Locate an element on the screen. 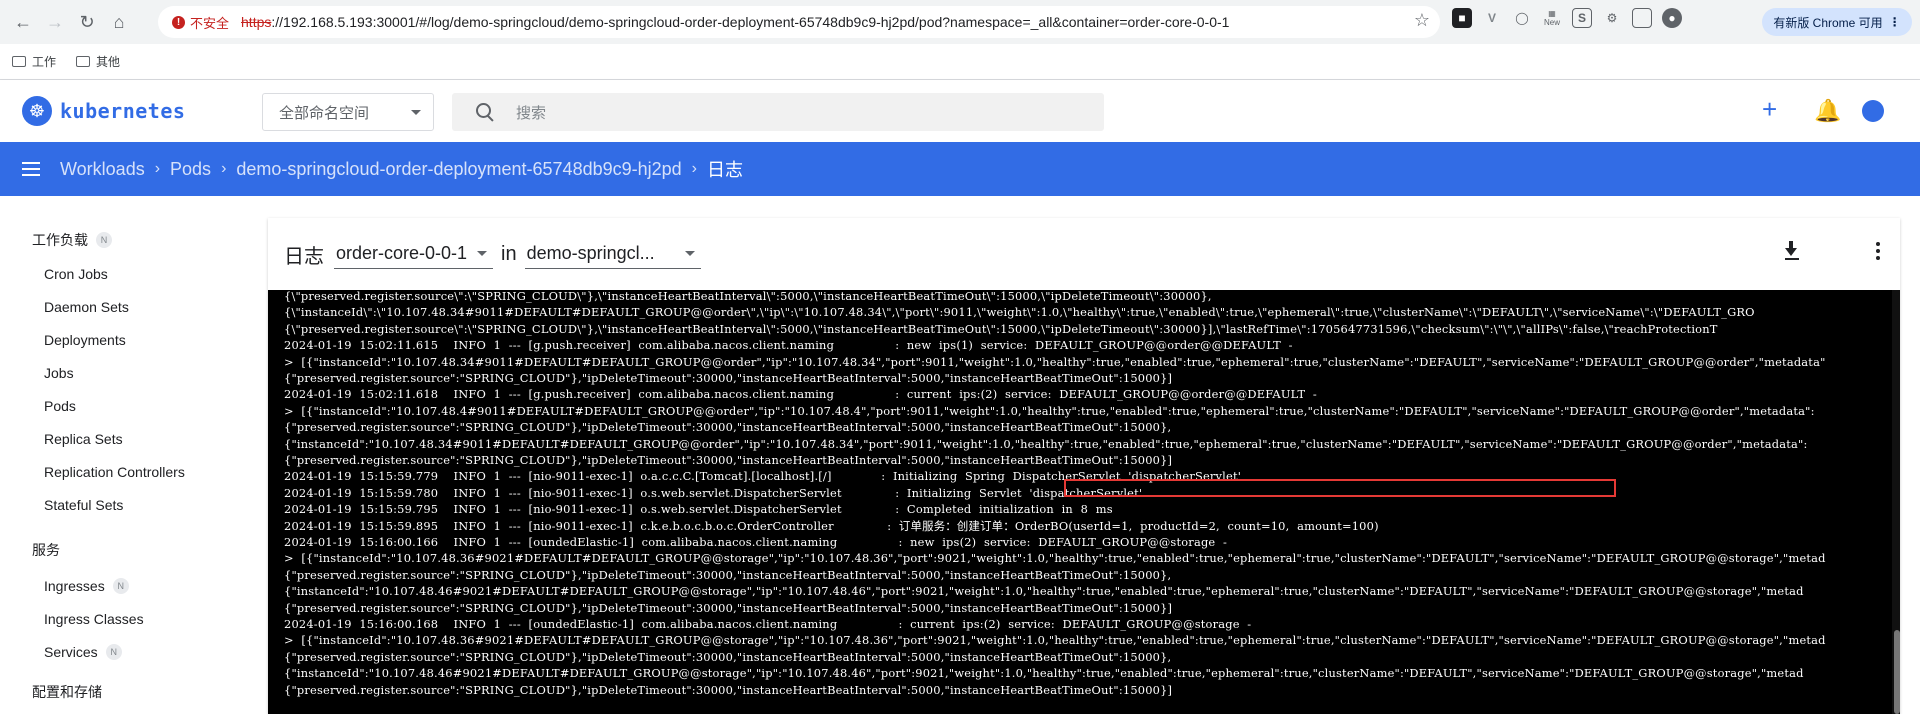  extensions-puzzle-icon: ⚙ is located at coordinates (1612, 18).